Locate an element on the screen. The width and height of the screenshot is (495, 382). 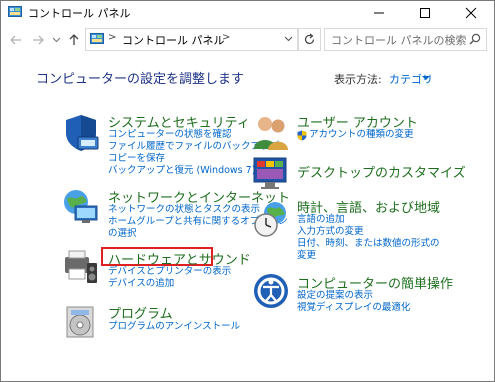
category-title-desktop-customization: デスクトップのカスタマイズ is located at coordinates (381, 171).